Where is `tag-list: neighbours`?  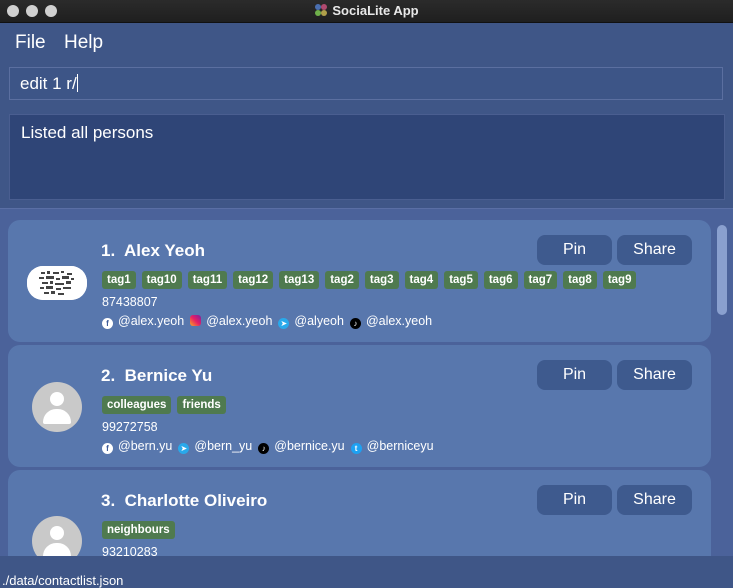 tag-list: neighbours is located at coordinates (141, 530).